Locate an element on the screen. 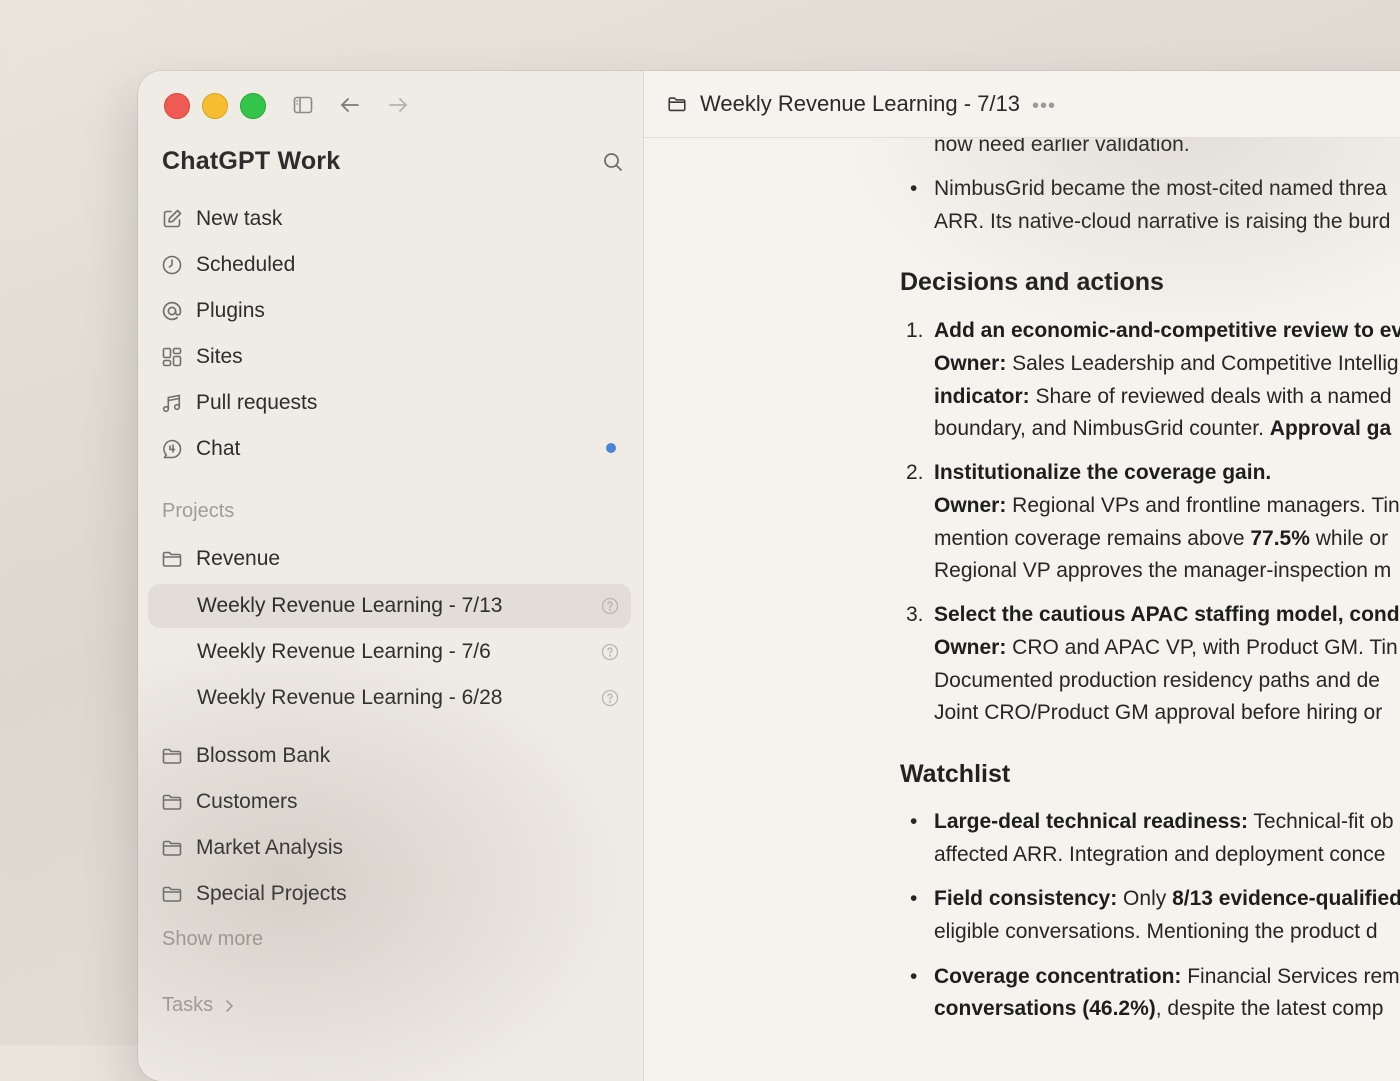 The width and height of the screenshot is (1400, 1081). text: Regional VPs and frontline managers. Tin is located at coordinates (1203, 505).